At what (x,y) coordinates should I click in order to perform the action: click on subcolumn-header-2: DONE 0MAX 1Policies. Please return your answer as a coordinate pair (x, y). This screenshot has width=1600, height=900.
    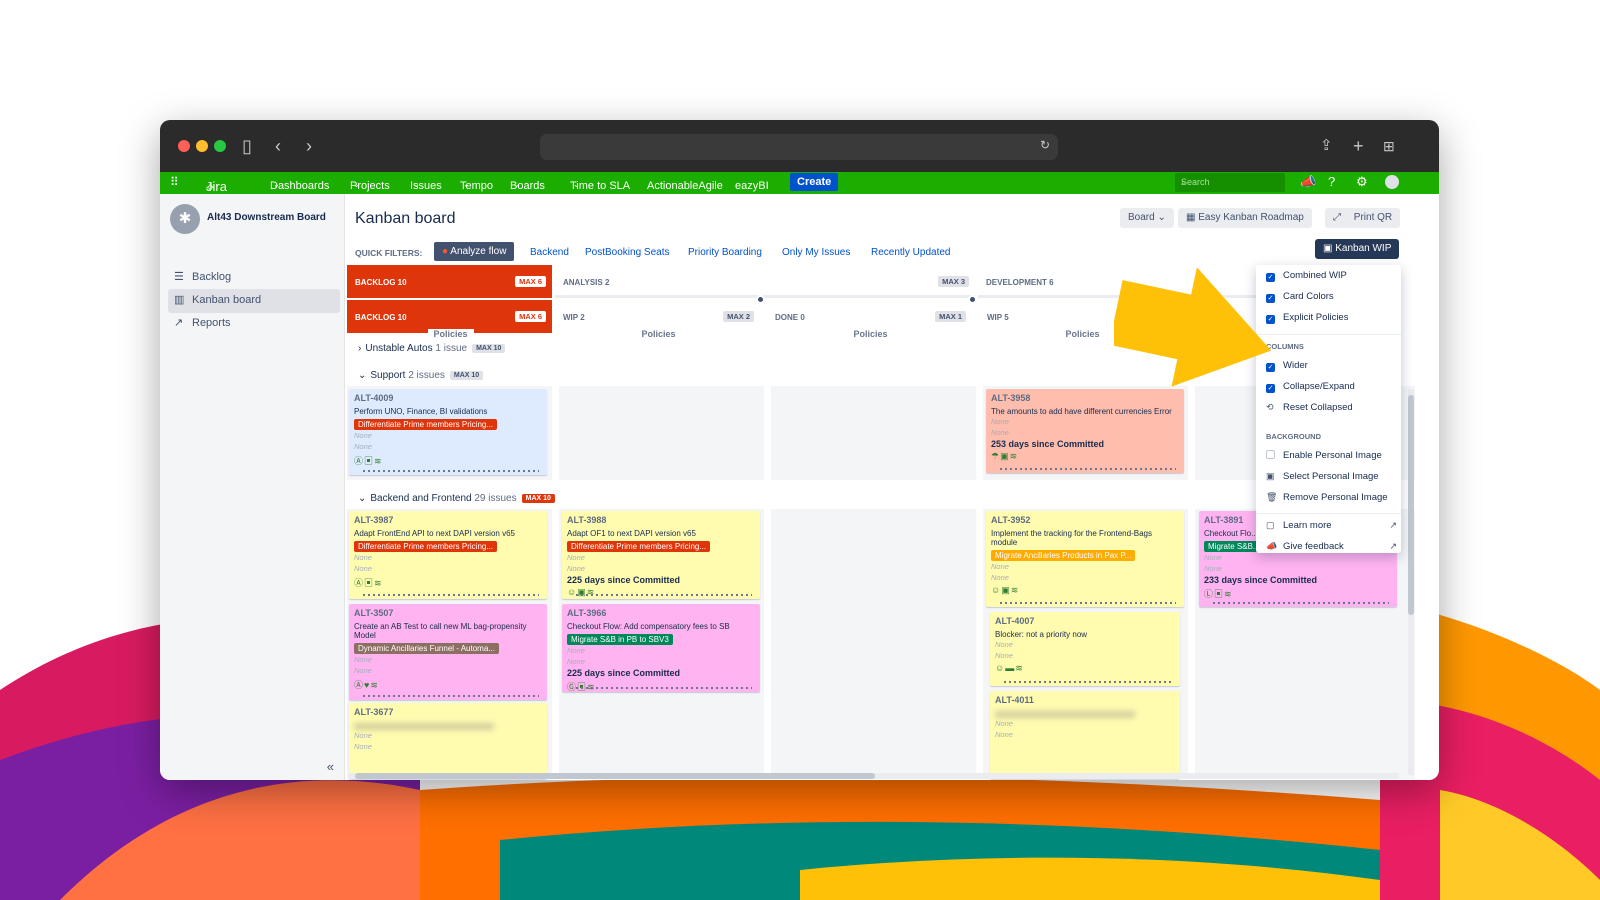
    Looking at the image, I should click on (869, 316).